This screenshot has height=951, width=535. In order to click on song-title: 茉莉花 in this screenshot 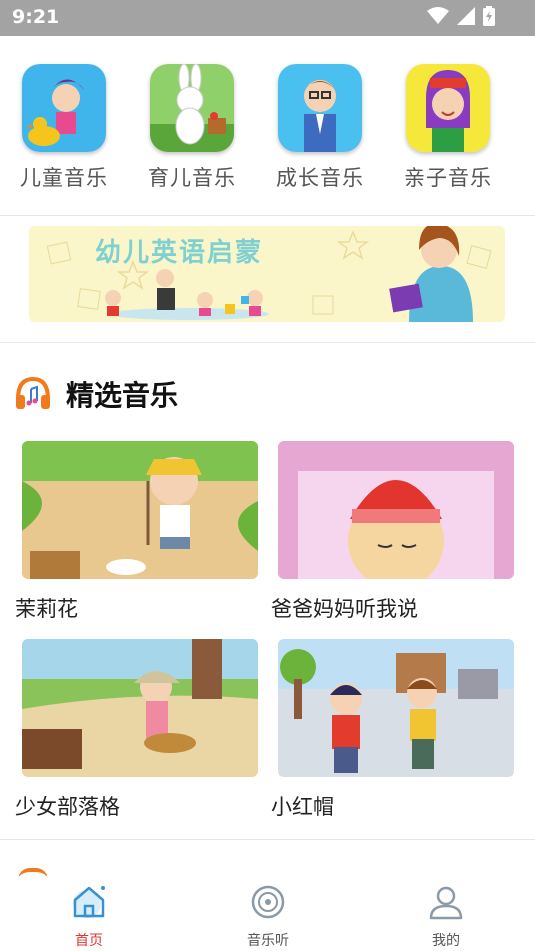, I will do `click(46, 609)`.